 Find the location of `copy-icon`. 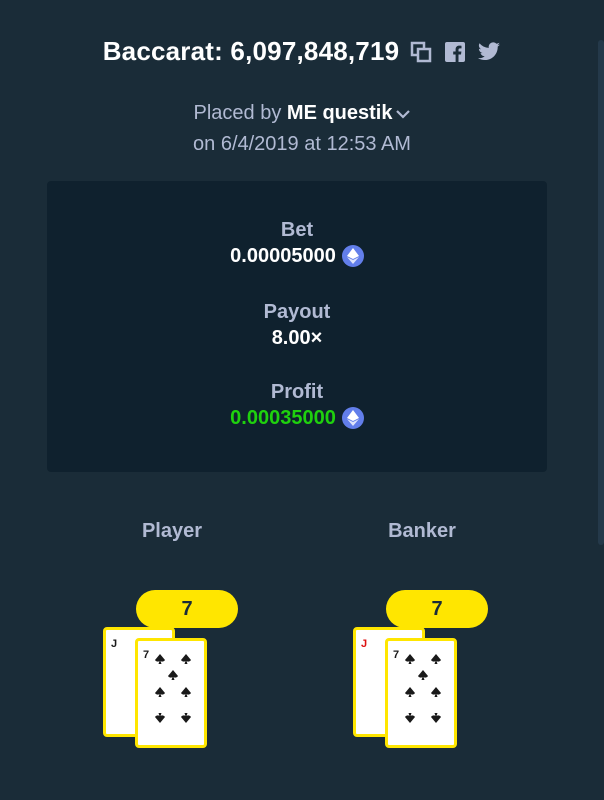

copy-icon is located at coordinates (421, 52).